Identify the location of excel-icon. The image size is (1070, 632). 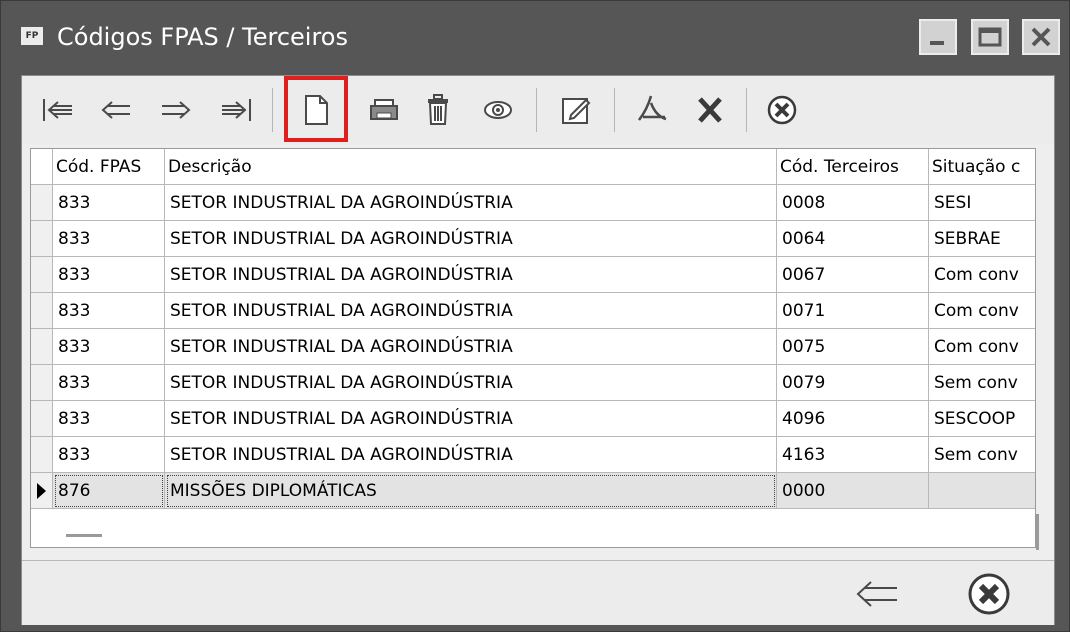
(710, 110).